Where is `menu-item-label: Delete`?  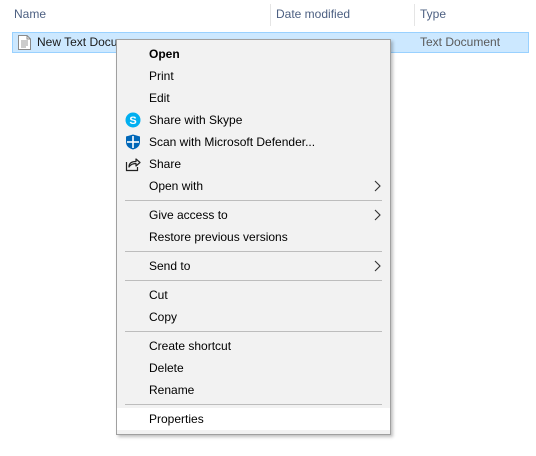 menu-item-label: Delete is located at coordinates (166, 368).